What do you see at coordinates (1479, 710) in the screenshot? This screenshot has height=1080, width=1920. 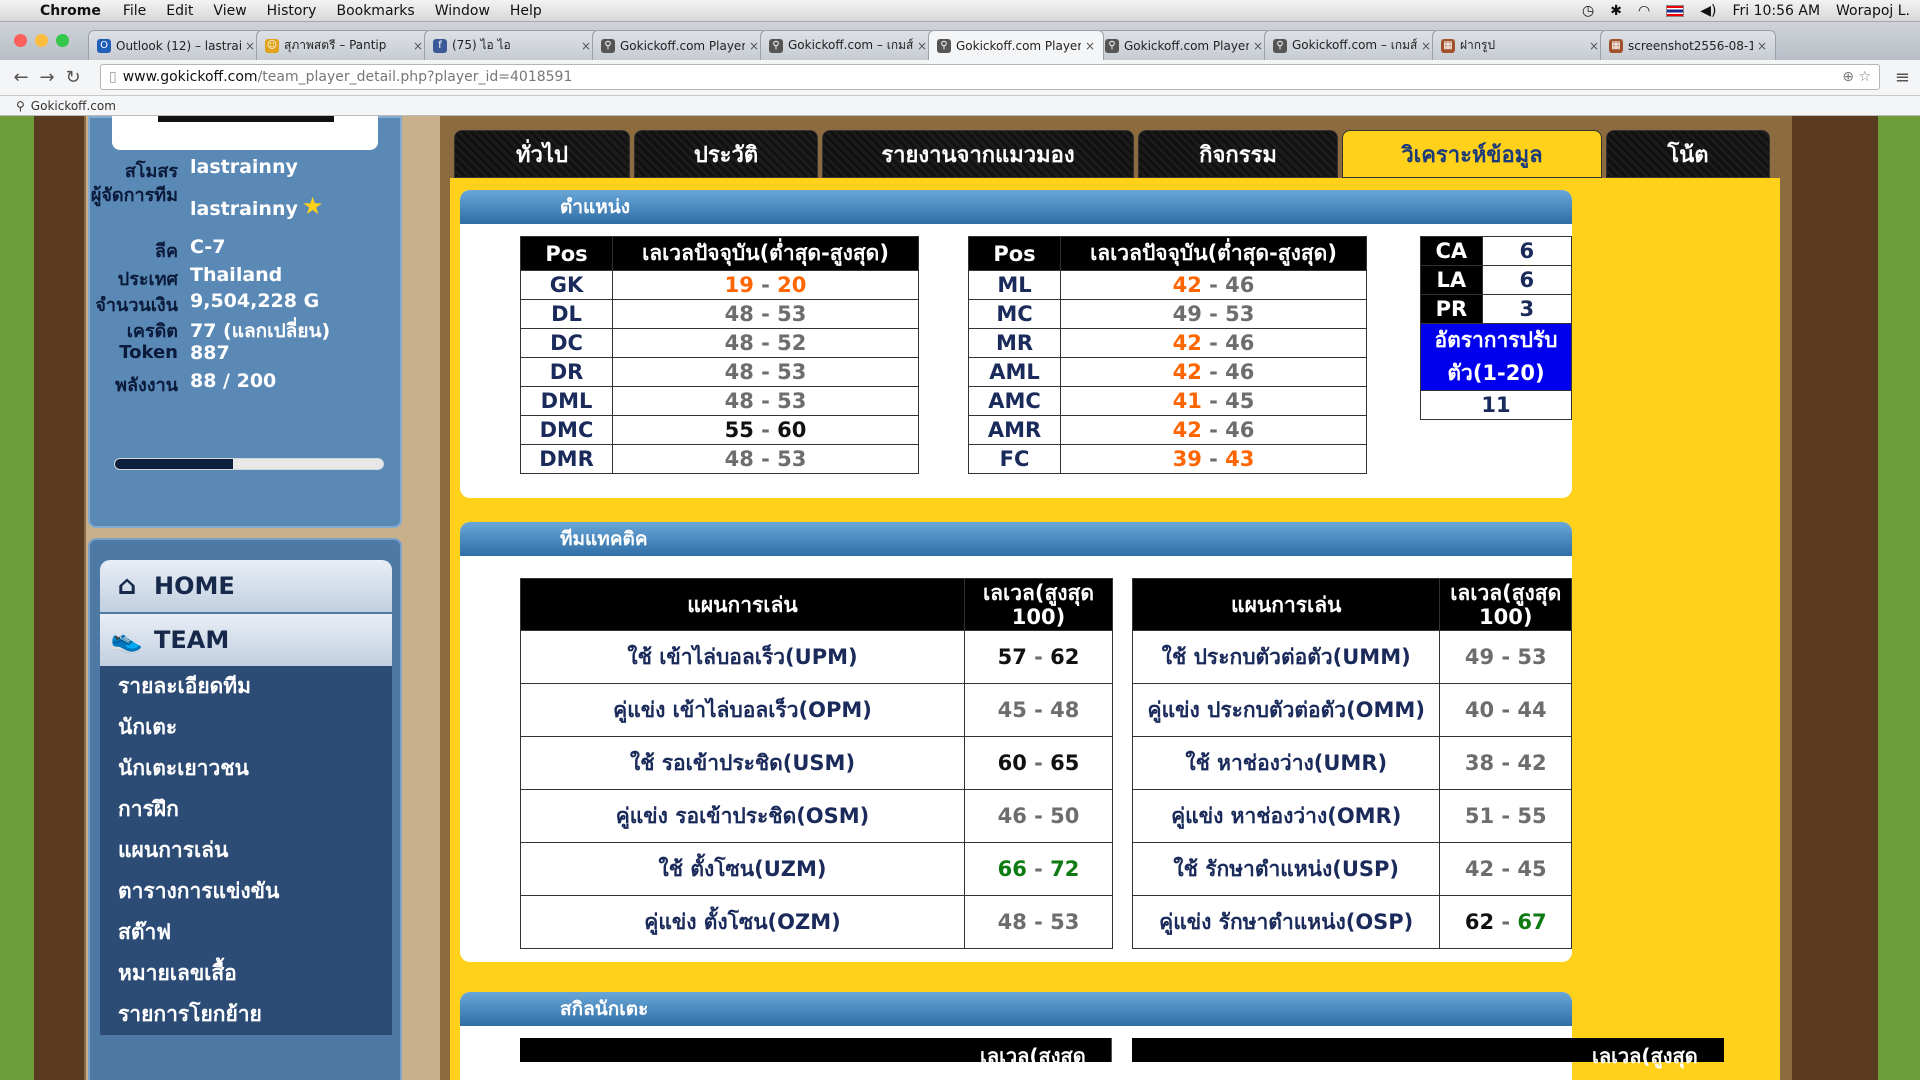 I see `level-min: 40` at bounding box center [1479, 710].